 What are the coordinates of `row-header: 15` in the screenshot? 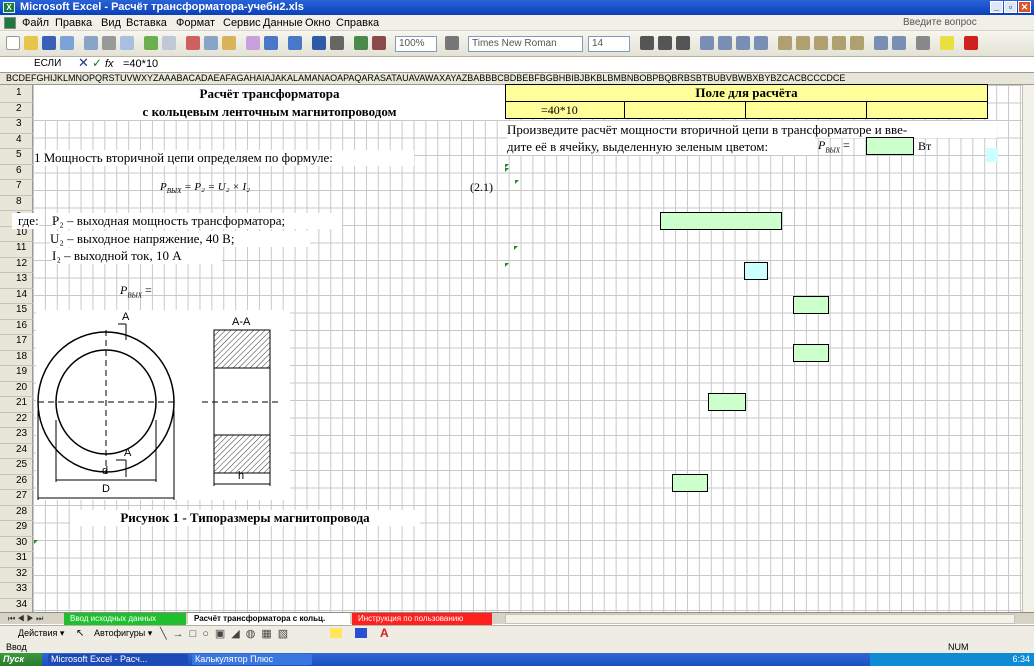 It's located at (16, 312).